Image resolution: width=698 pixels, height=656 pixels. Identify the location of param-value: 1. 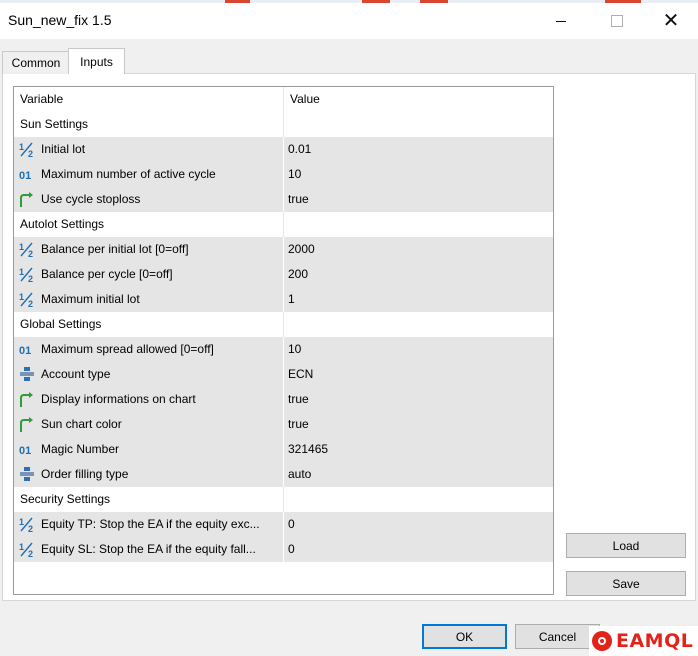
(291, 299).